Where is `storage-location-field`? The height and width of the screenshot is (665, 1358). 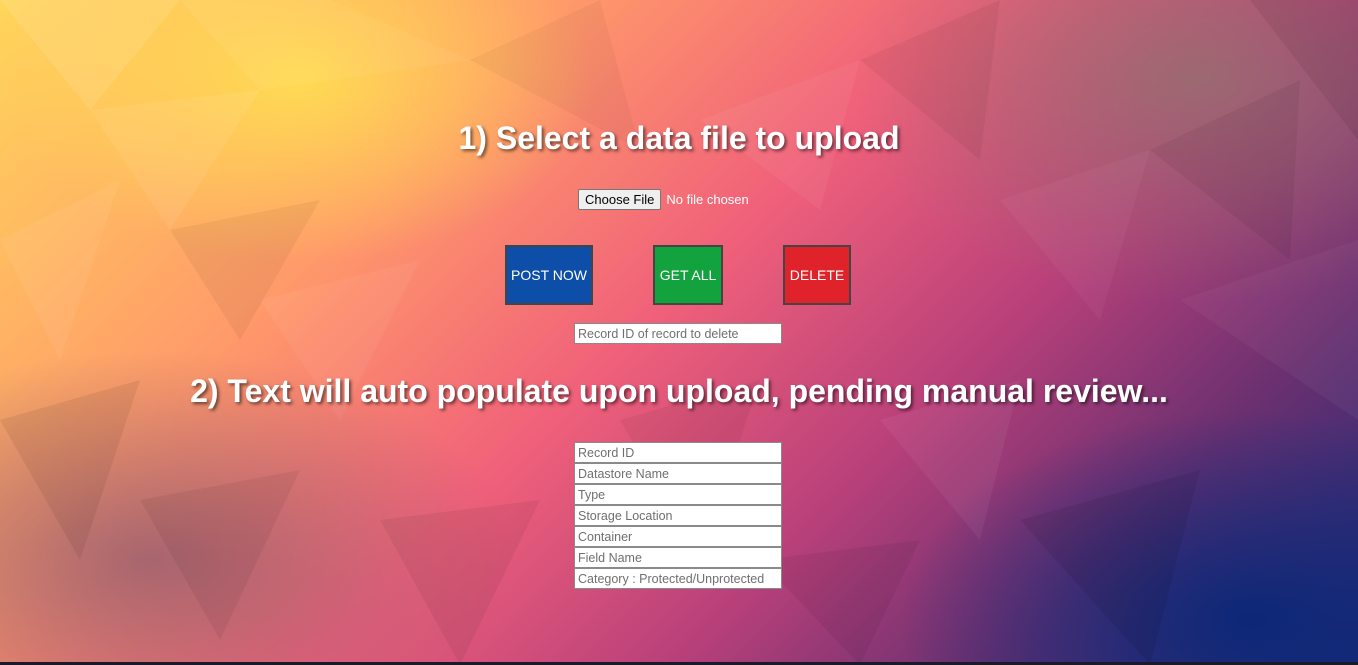
storage-location-field is located at coordinates (678, 515).